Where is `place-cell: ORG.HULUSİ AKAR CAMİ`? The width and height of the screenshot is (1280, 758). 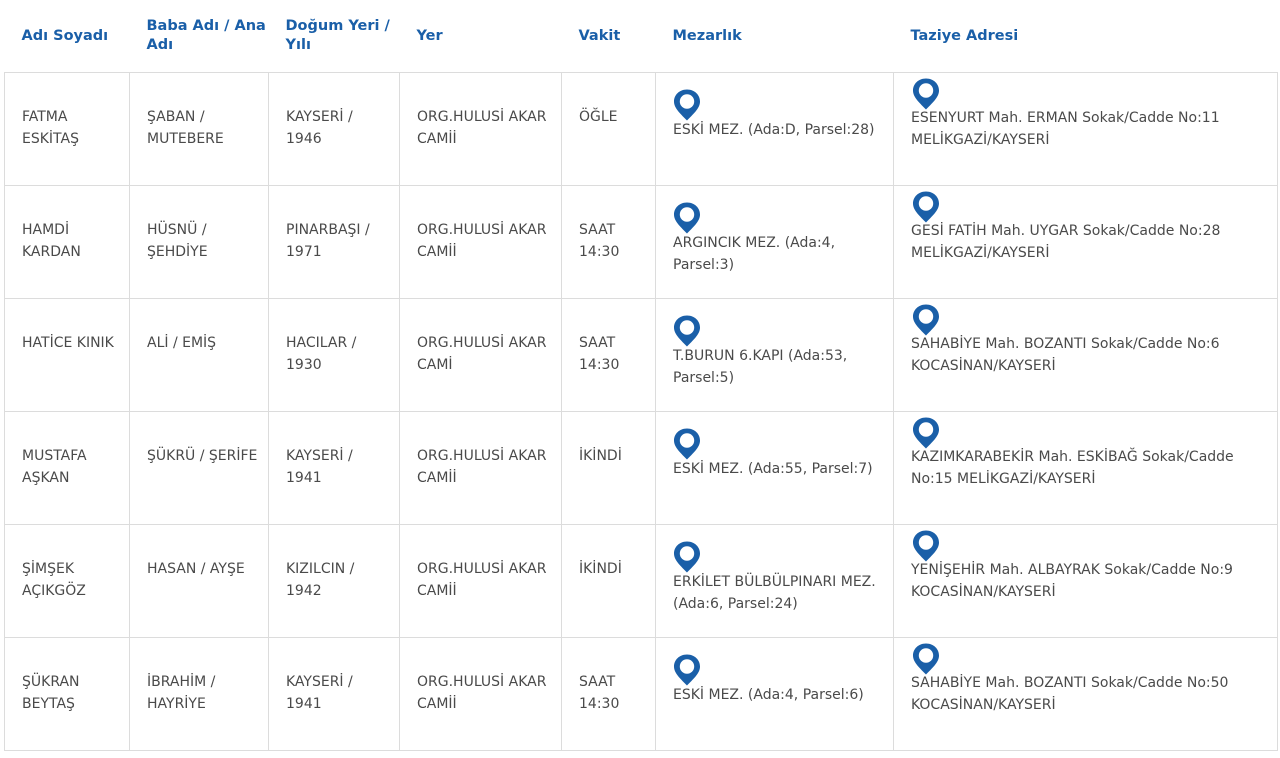 place-cell: ORG.HULUSİ AKAR CAMİ is located at coordinates (480, 355).